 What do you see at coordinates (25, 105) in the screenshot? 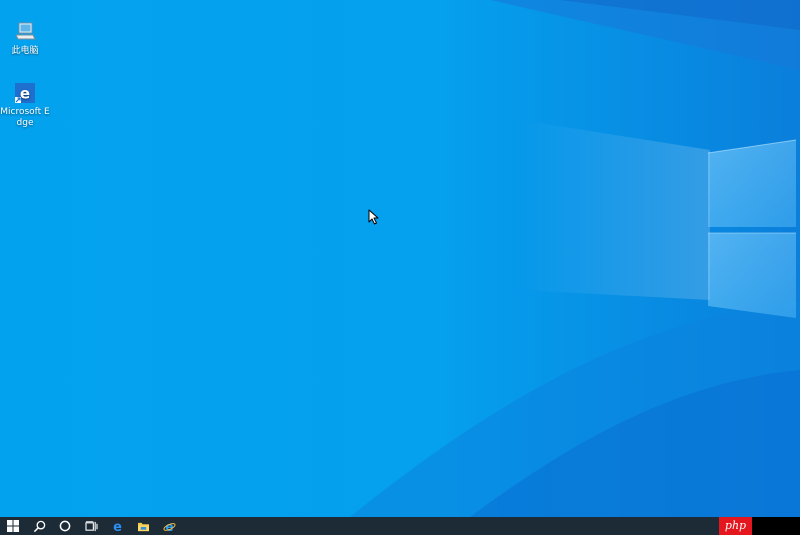
I see `desktop-icon-microsoft-edge: e Microsoft Edge` at bounding box center [25, 105].